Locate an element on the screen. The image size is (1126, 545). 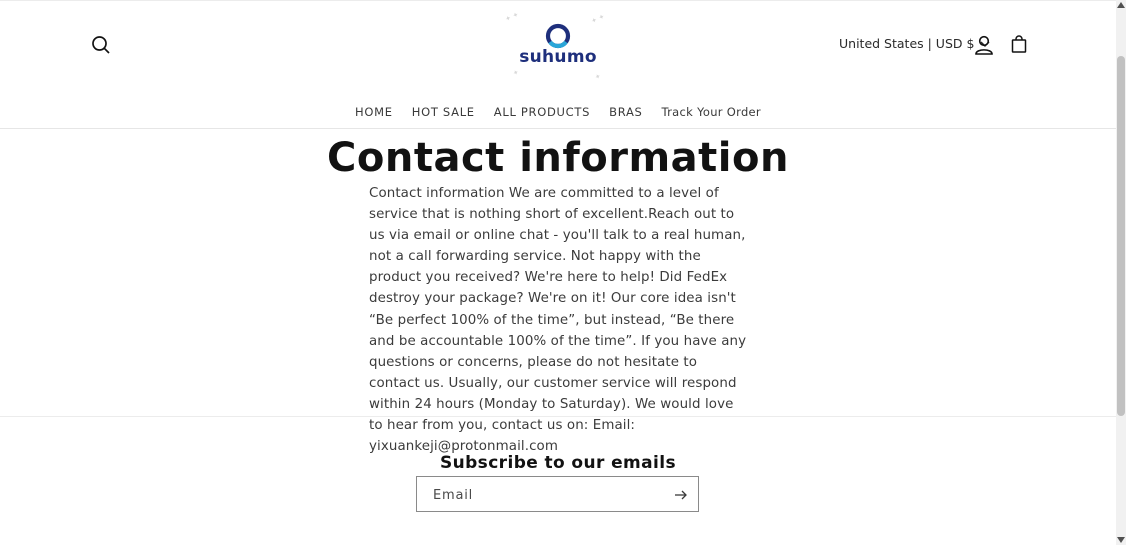
nav-item-hot-sale: HOT SALE is located at coordinates (443, 112).